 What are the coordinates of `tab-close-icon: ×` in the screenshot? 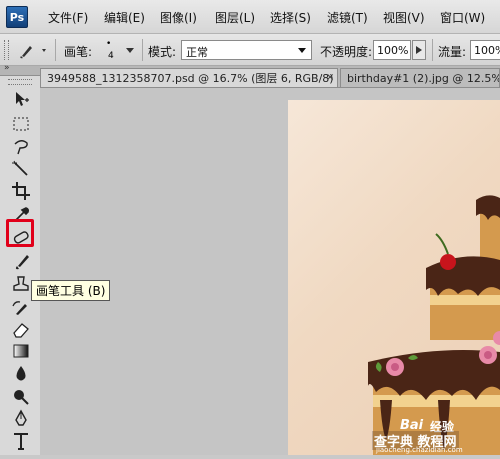 It's located at (330, 77).